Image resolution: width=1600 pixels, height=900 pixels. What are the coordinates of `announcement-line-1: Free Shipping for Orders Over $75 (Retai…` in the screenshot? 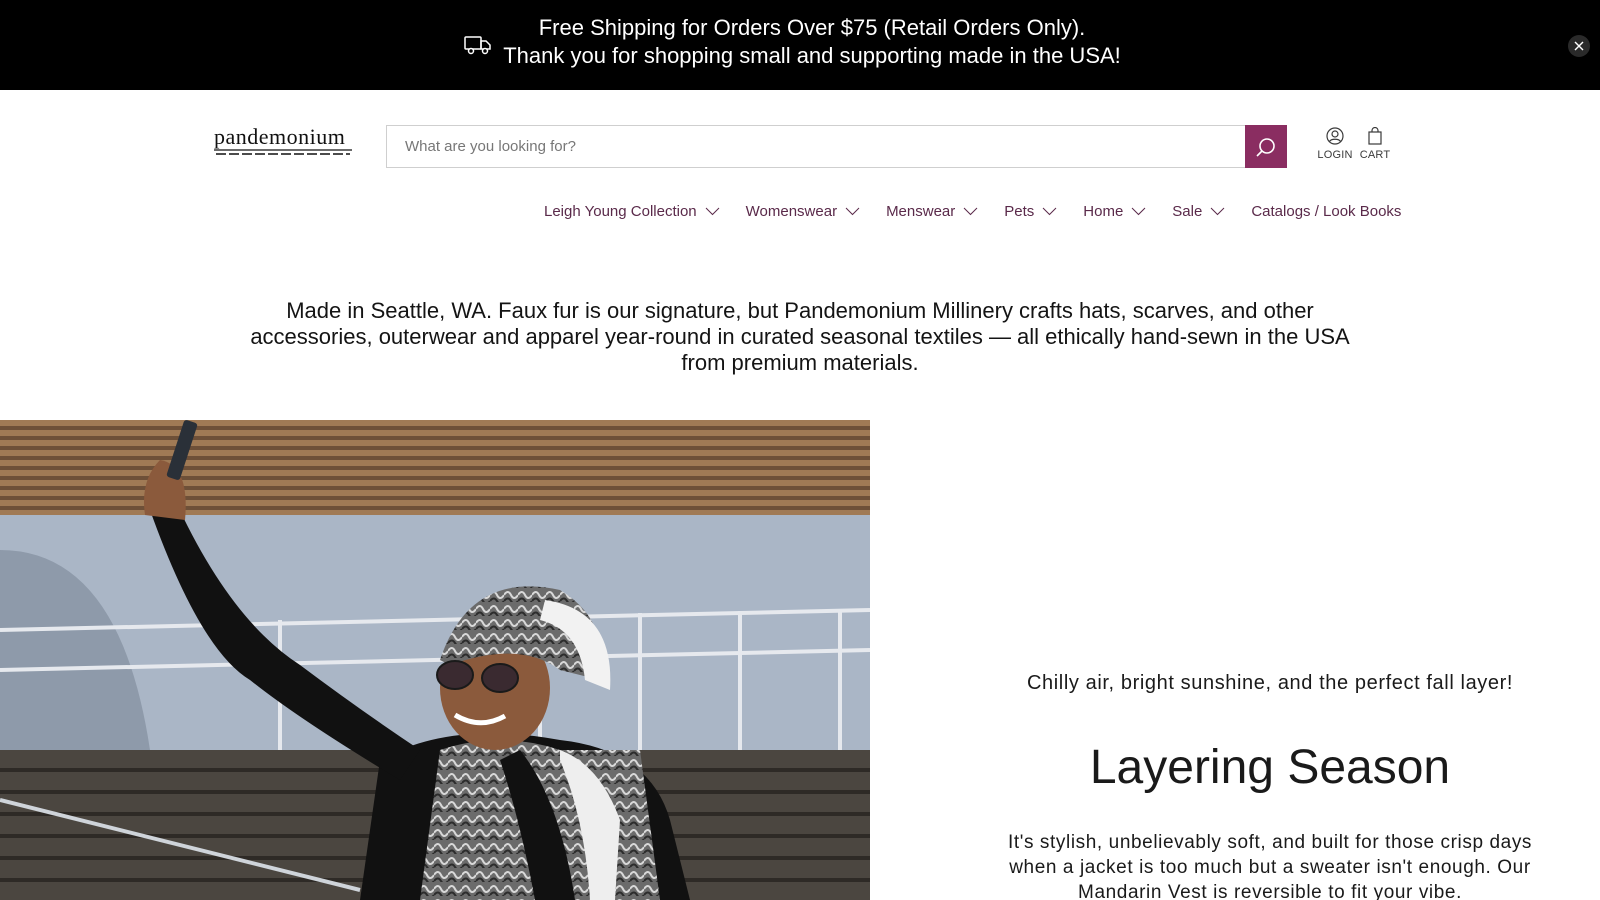 It's located at (812, 27).